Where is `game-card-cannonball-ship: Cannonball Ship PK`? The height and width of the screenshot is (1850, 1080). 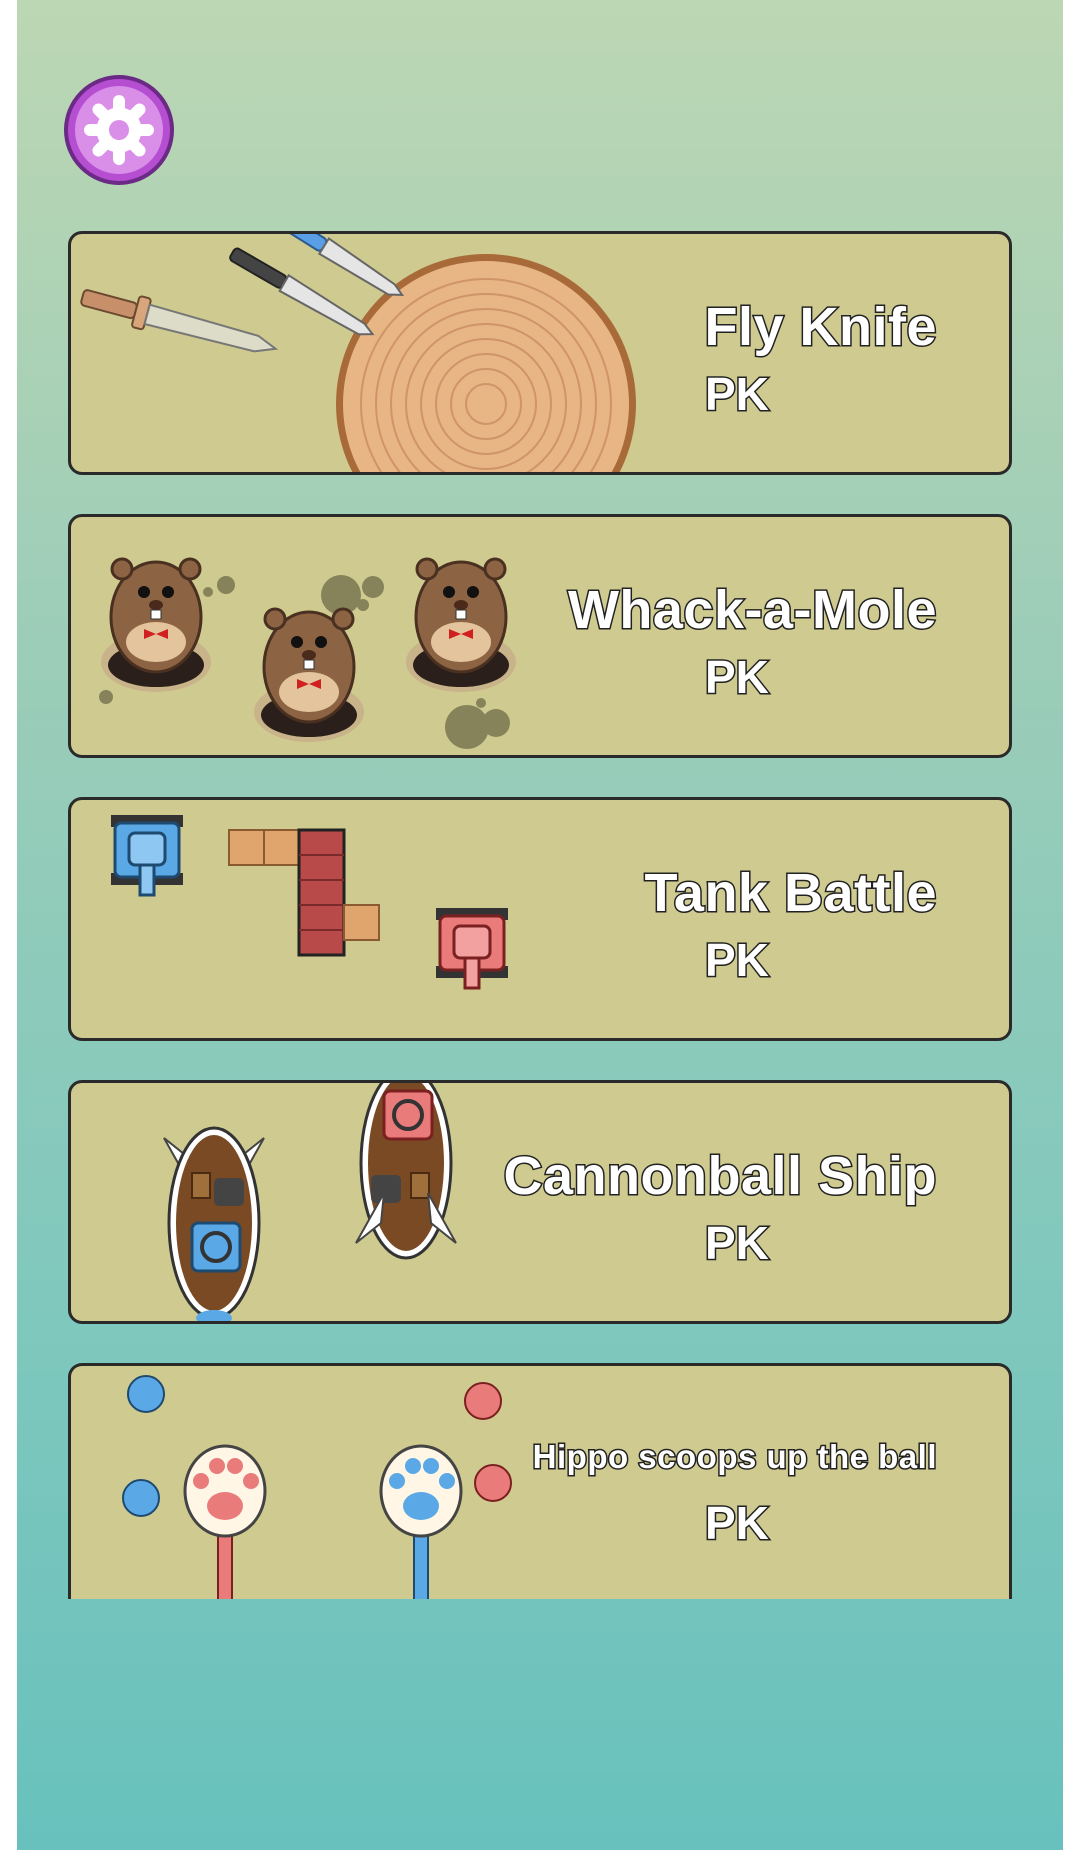 game-card-cannonball-ship: Cannonball Ship PK is located at coordinates (540, 1202).